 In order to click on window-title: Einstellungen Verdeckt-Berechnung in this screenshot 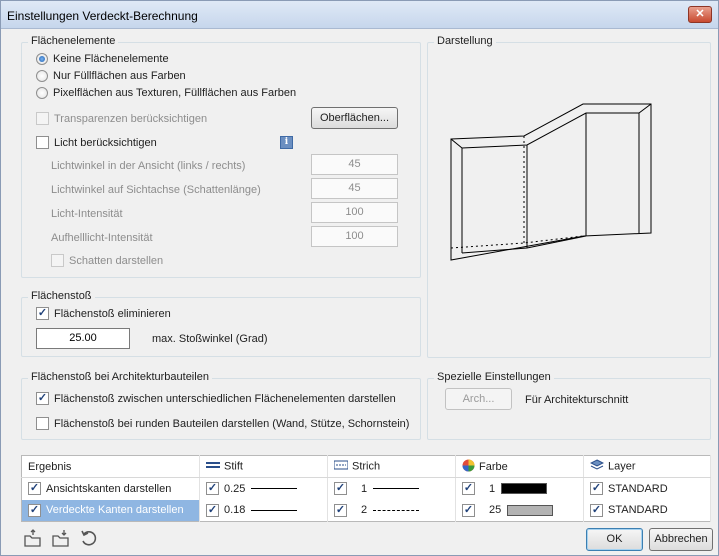, I will do `click(102, 16)`.